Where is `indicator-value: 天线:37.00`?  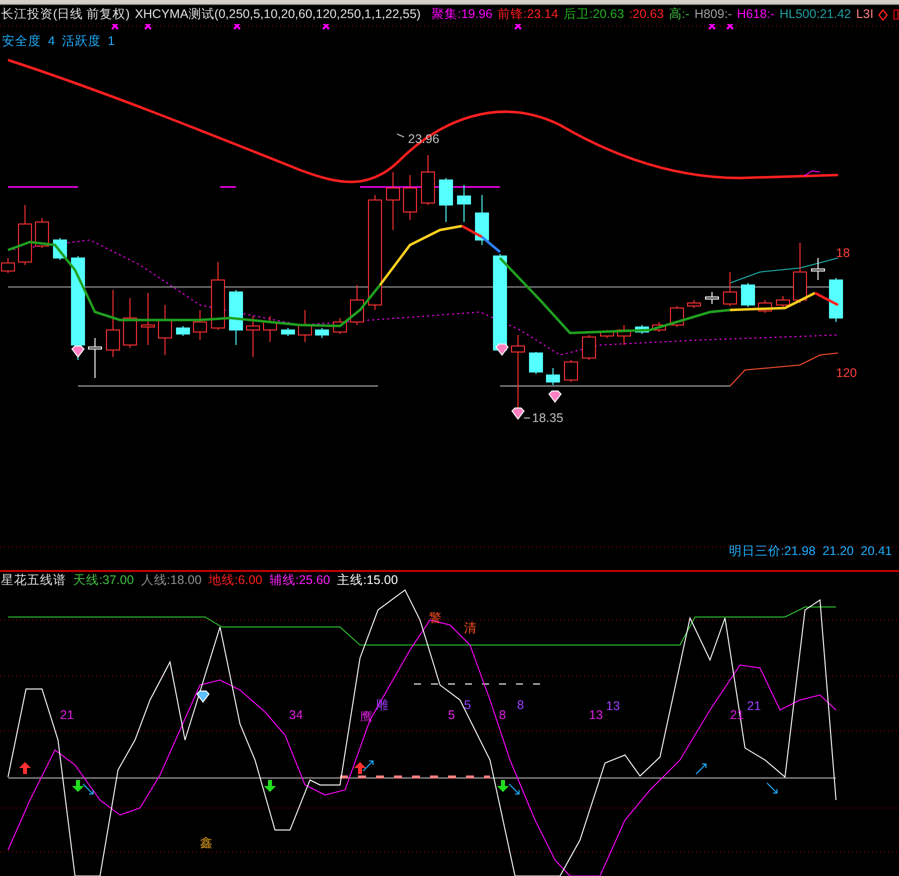 indicator-value: 天线:37.00 is located at coordinates (103, 581).